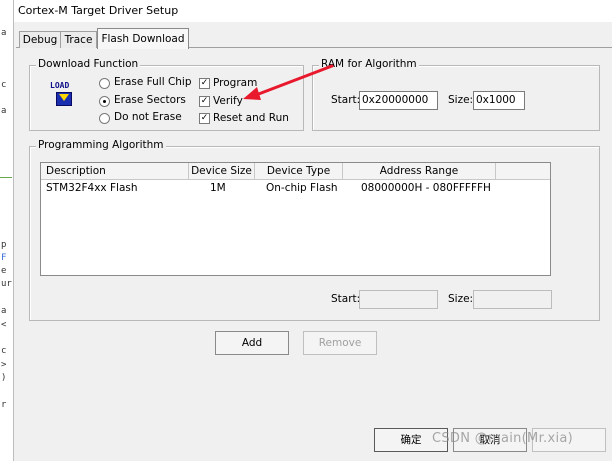  What do you see at coordinates (294, 80) in the screenshot?
I see `arrow-line` at bounding box center [294, 80].